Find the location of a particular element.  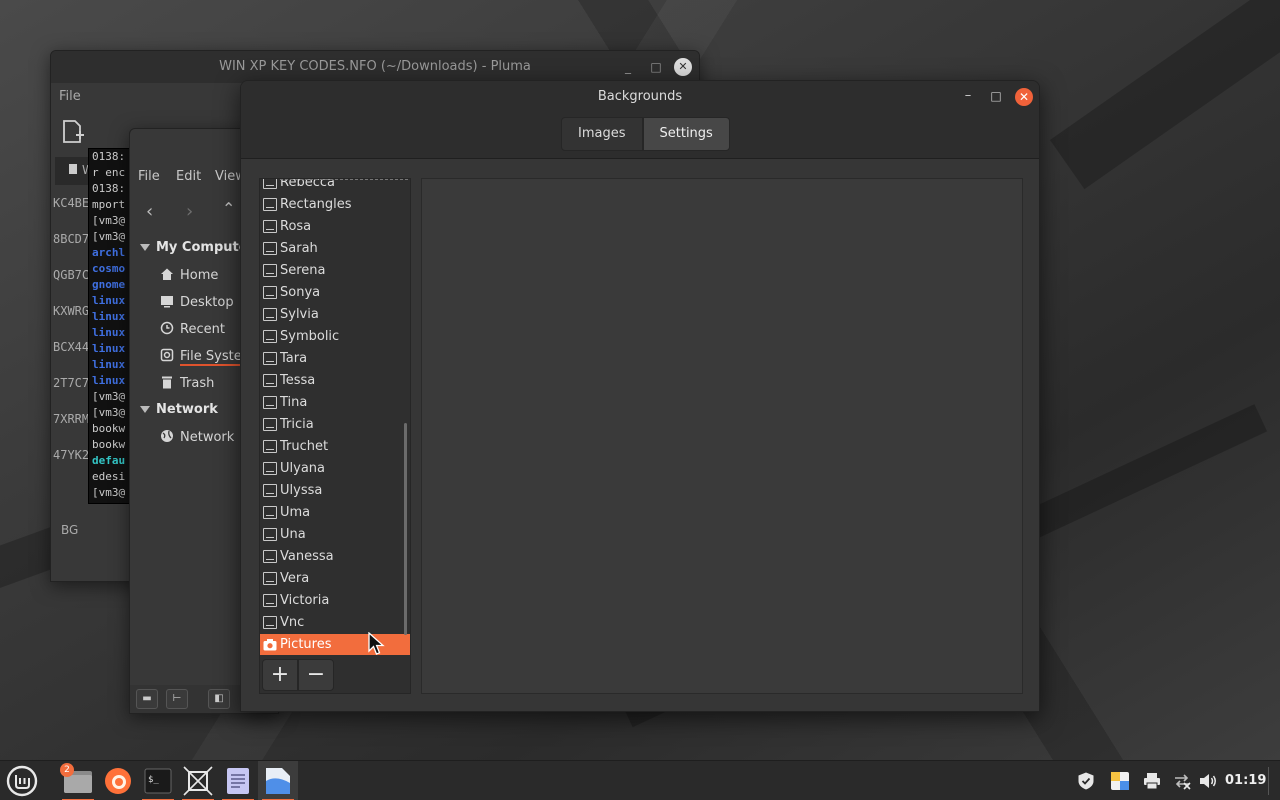

place-network: Network is located at coordinates (197, 437).